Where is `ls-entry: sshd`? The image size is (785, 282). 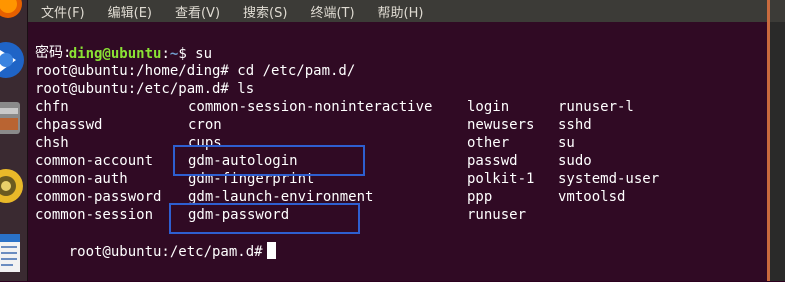
ls-entry: sshd is located at coordinates (575, 125).